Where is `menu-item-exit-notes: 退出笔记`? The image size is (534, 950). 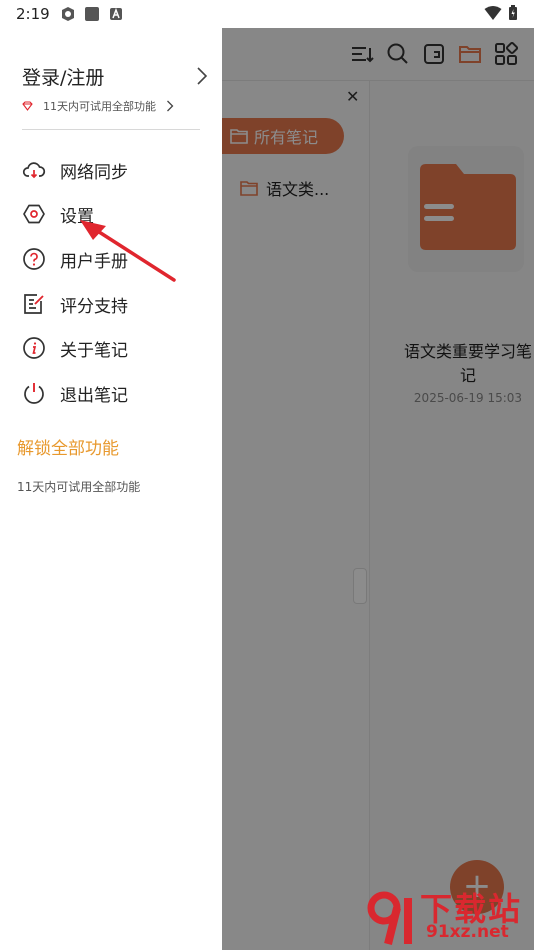 menu-item-exit-notes: 退出笔记 is located at coordinates (117, 393).